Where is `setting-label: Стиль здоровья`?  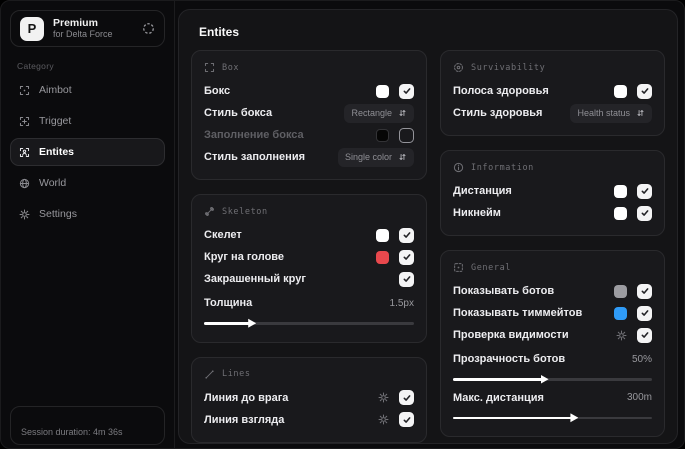
setting-label: Стиль здоровья is located at coordinates (498, 113).